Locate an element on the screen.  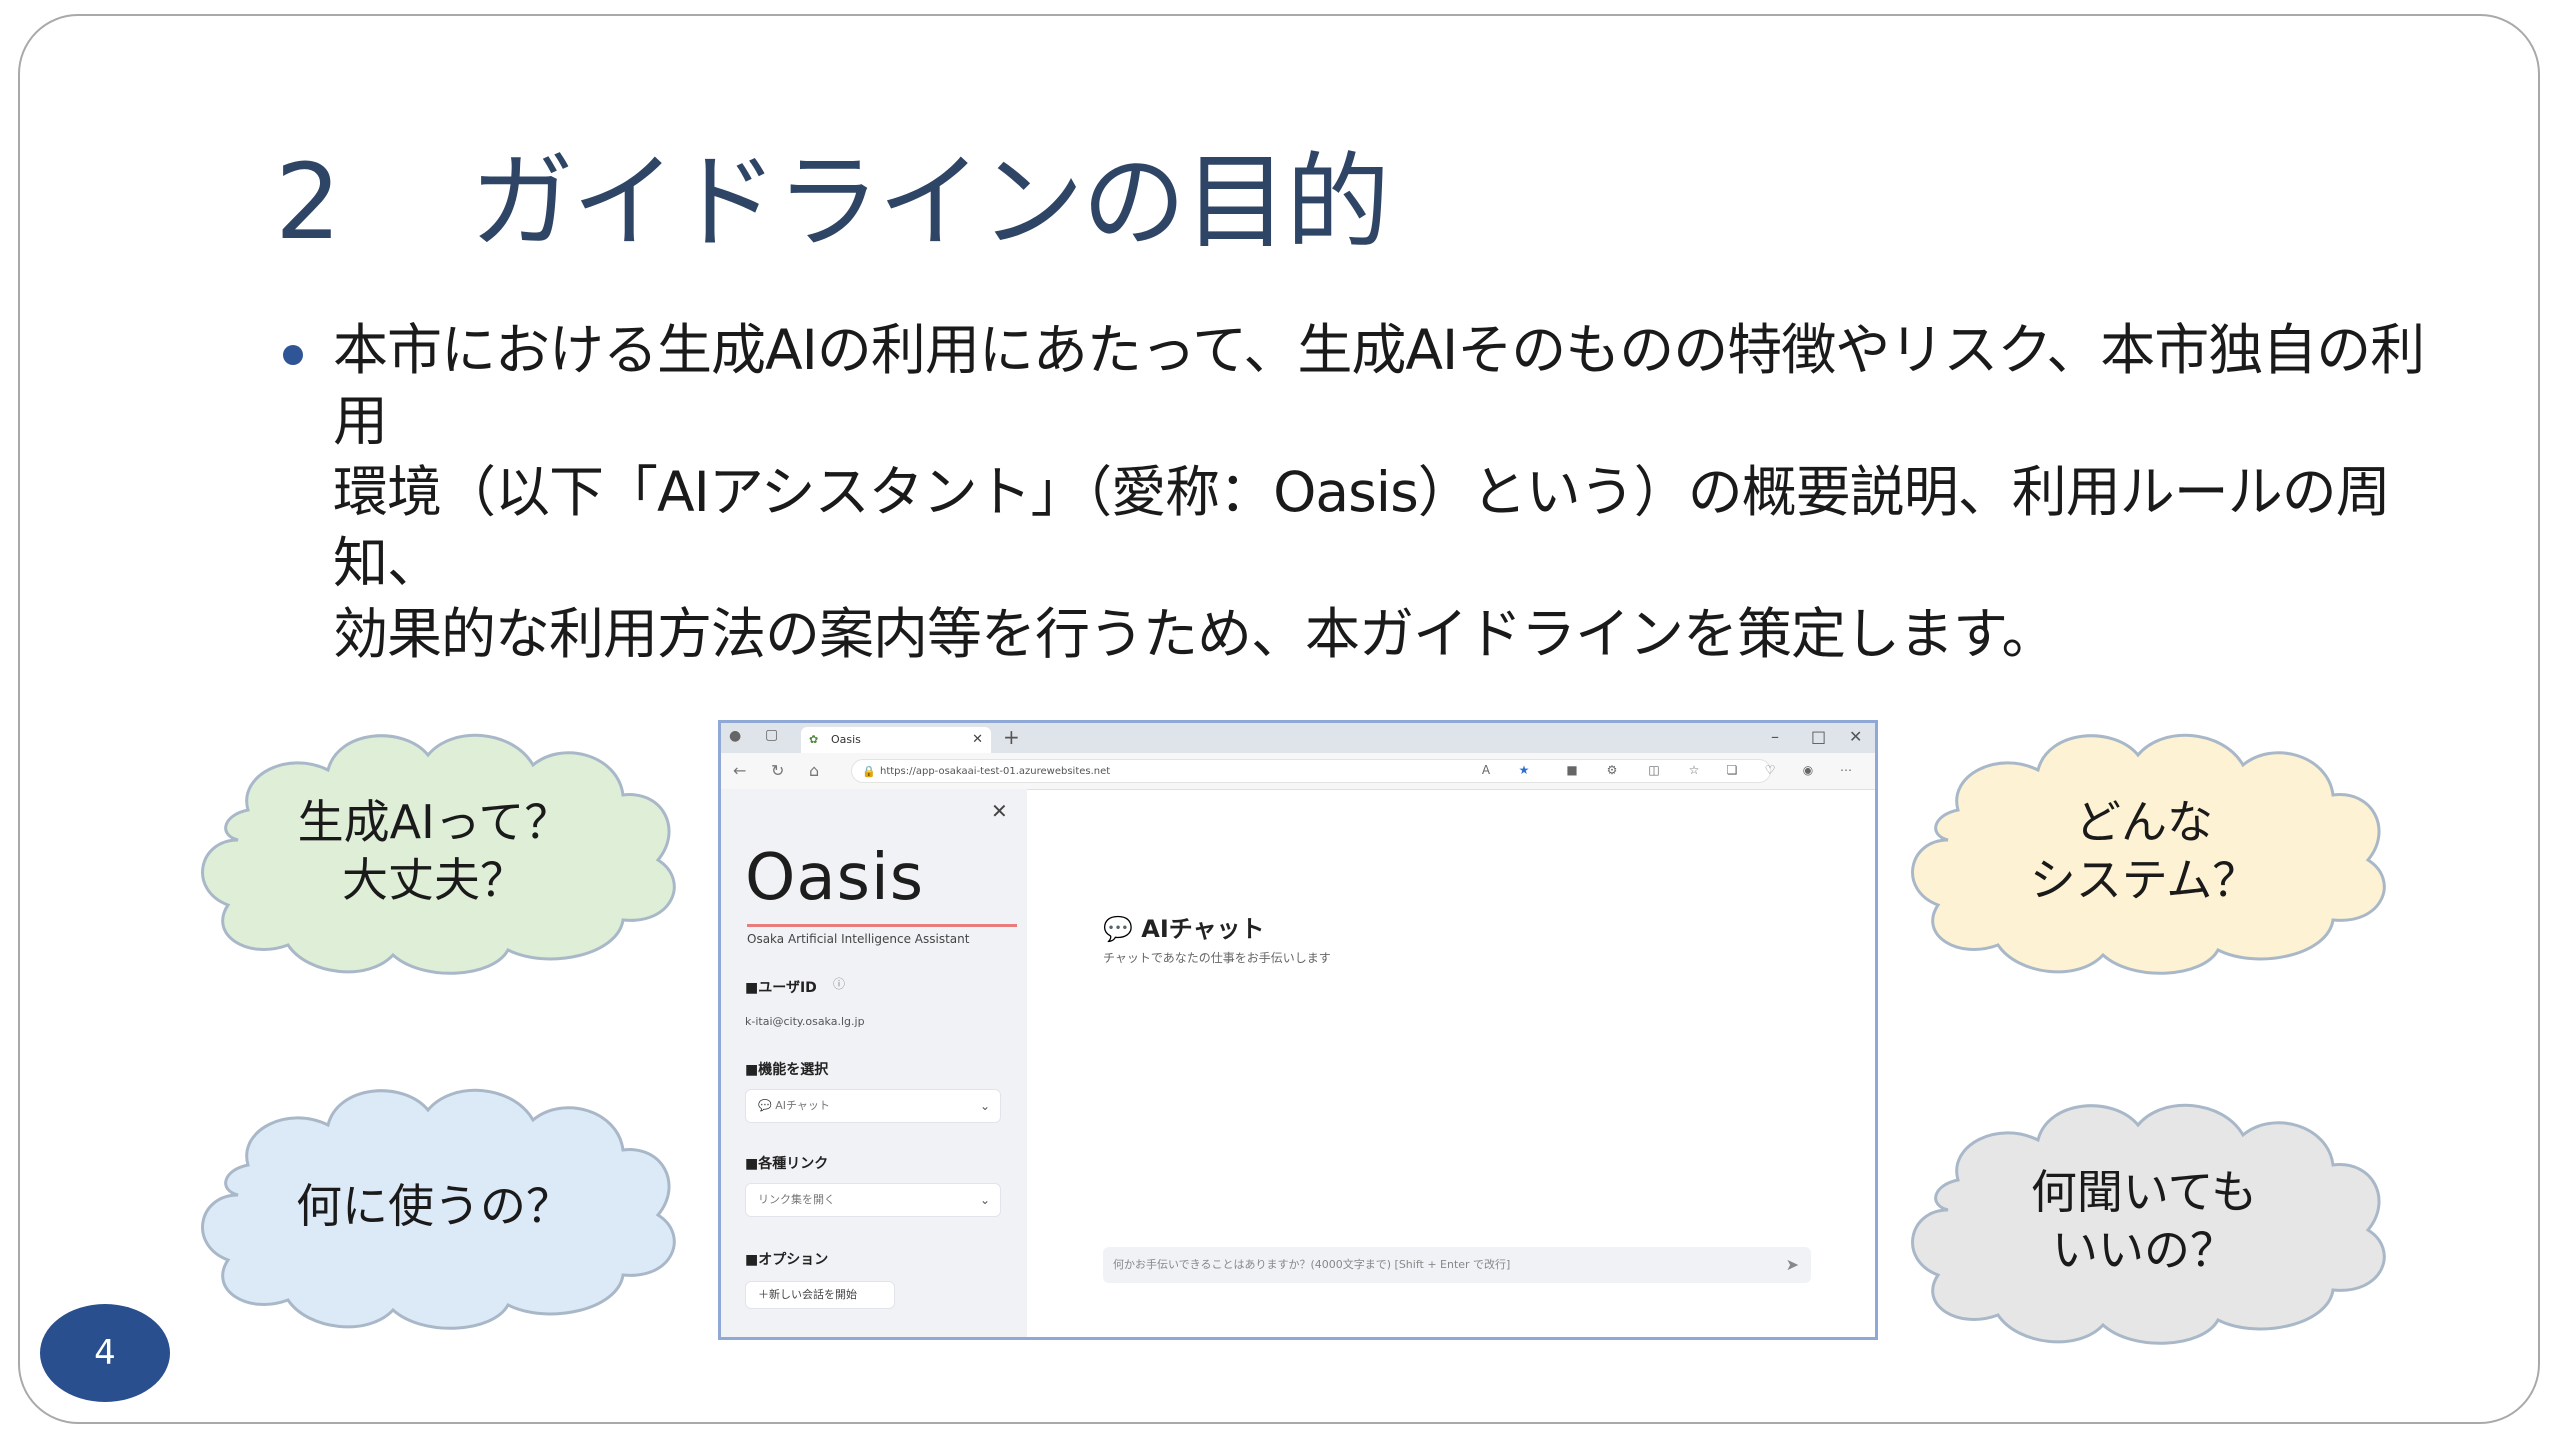
sidebar-close-icon: ✕ is located at coordinates (999, 811).